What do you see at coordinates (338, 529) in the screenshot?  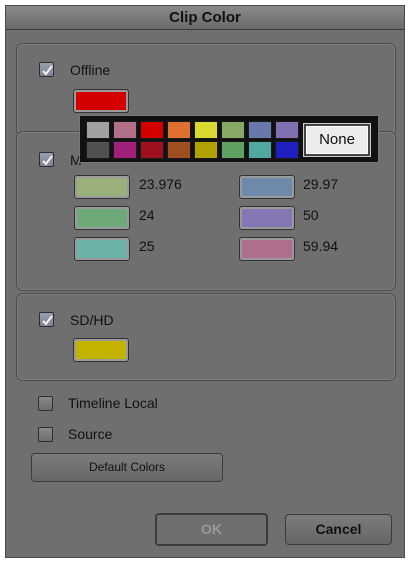 I see `cancel-button: Cancel` at bounding box center [338, 529].